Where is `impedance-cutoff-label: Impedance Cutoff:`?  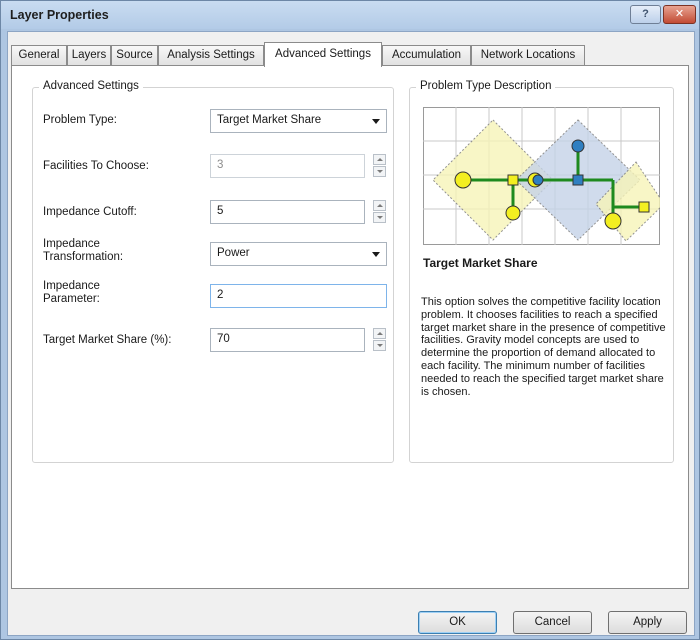
impedance-cutoff-label: Impedance Cutoff: is located at coordinates (90, 212).